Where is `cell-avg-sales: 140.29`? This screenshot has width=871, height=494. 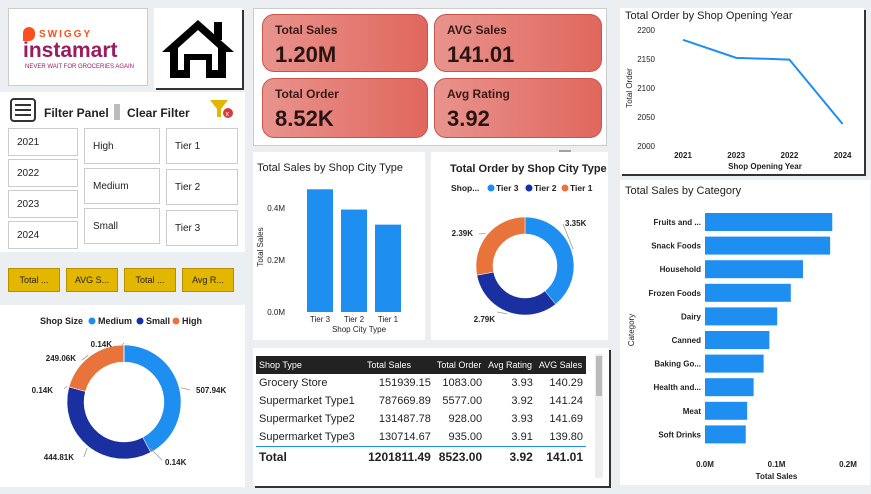 cell-avg-sales: 140.29 is located at coordinates (566, 383).